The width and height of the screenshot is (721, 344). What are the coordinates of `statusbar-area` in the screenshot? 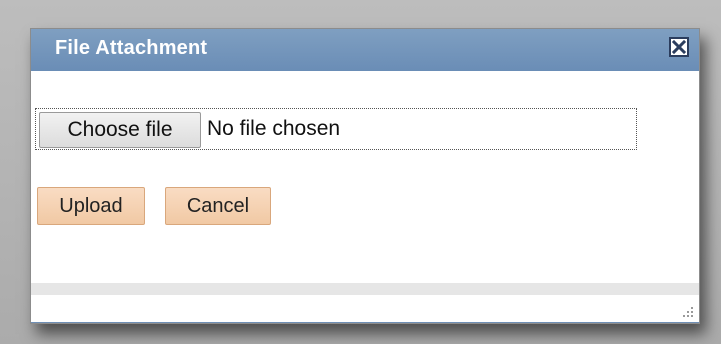 It's located at (365, 309).